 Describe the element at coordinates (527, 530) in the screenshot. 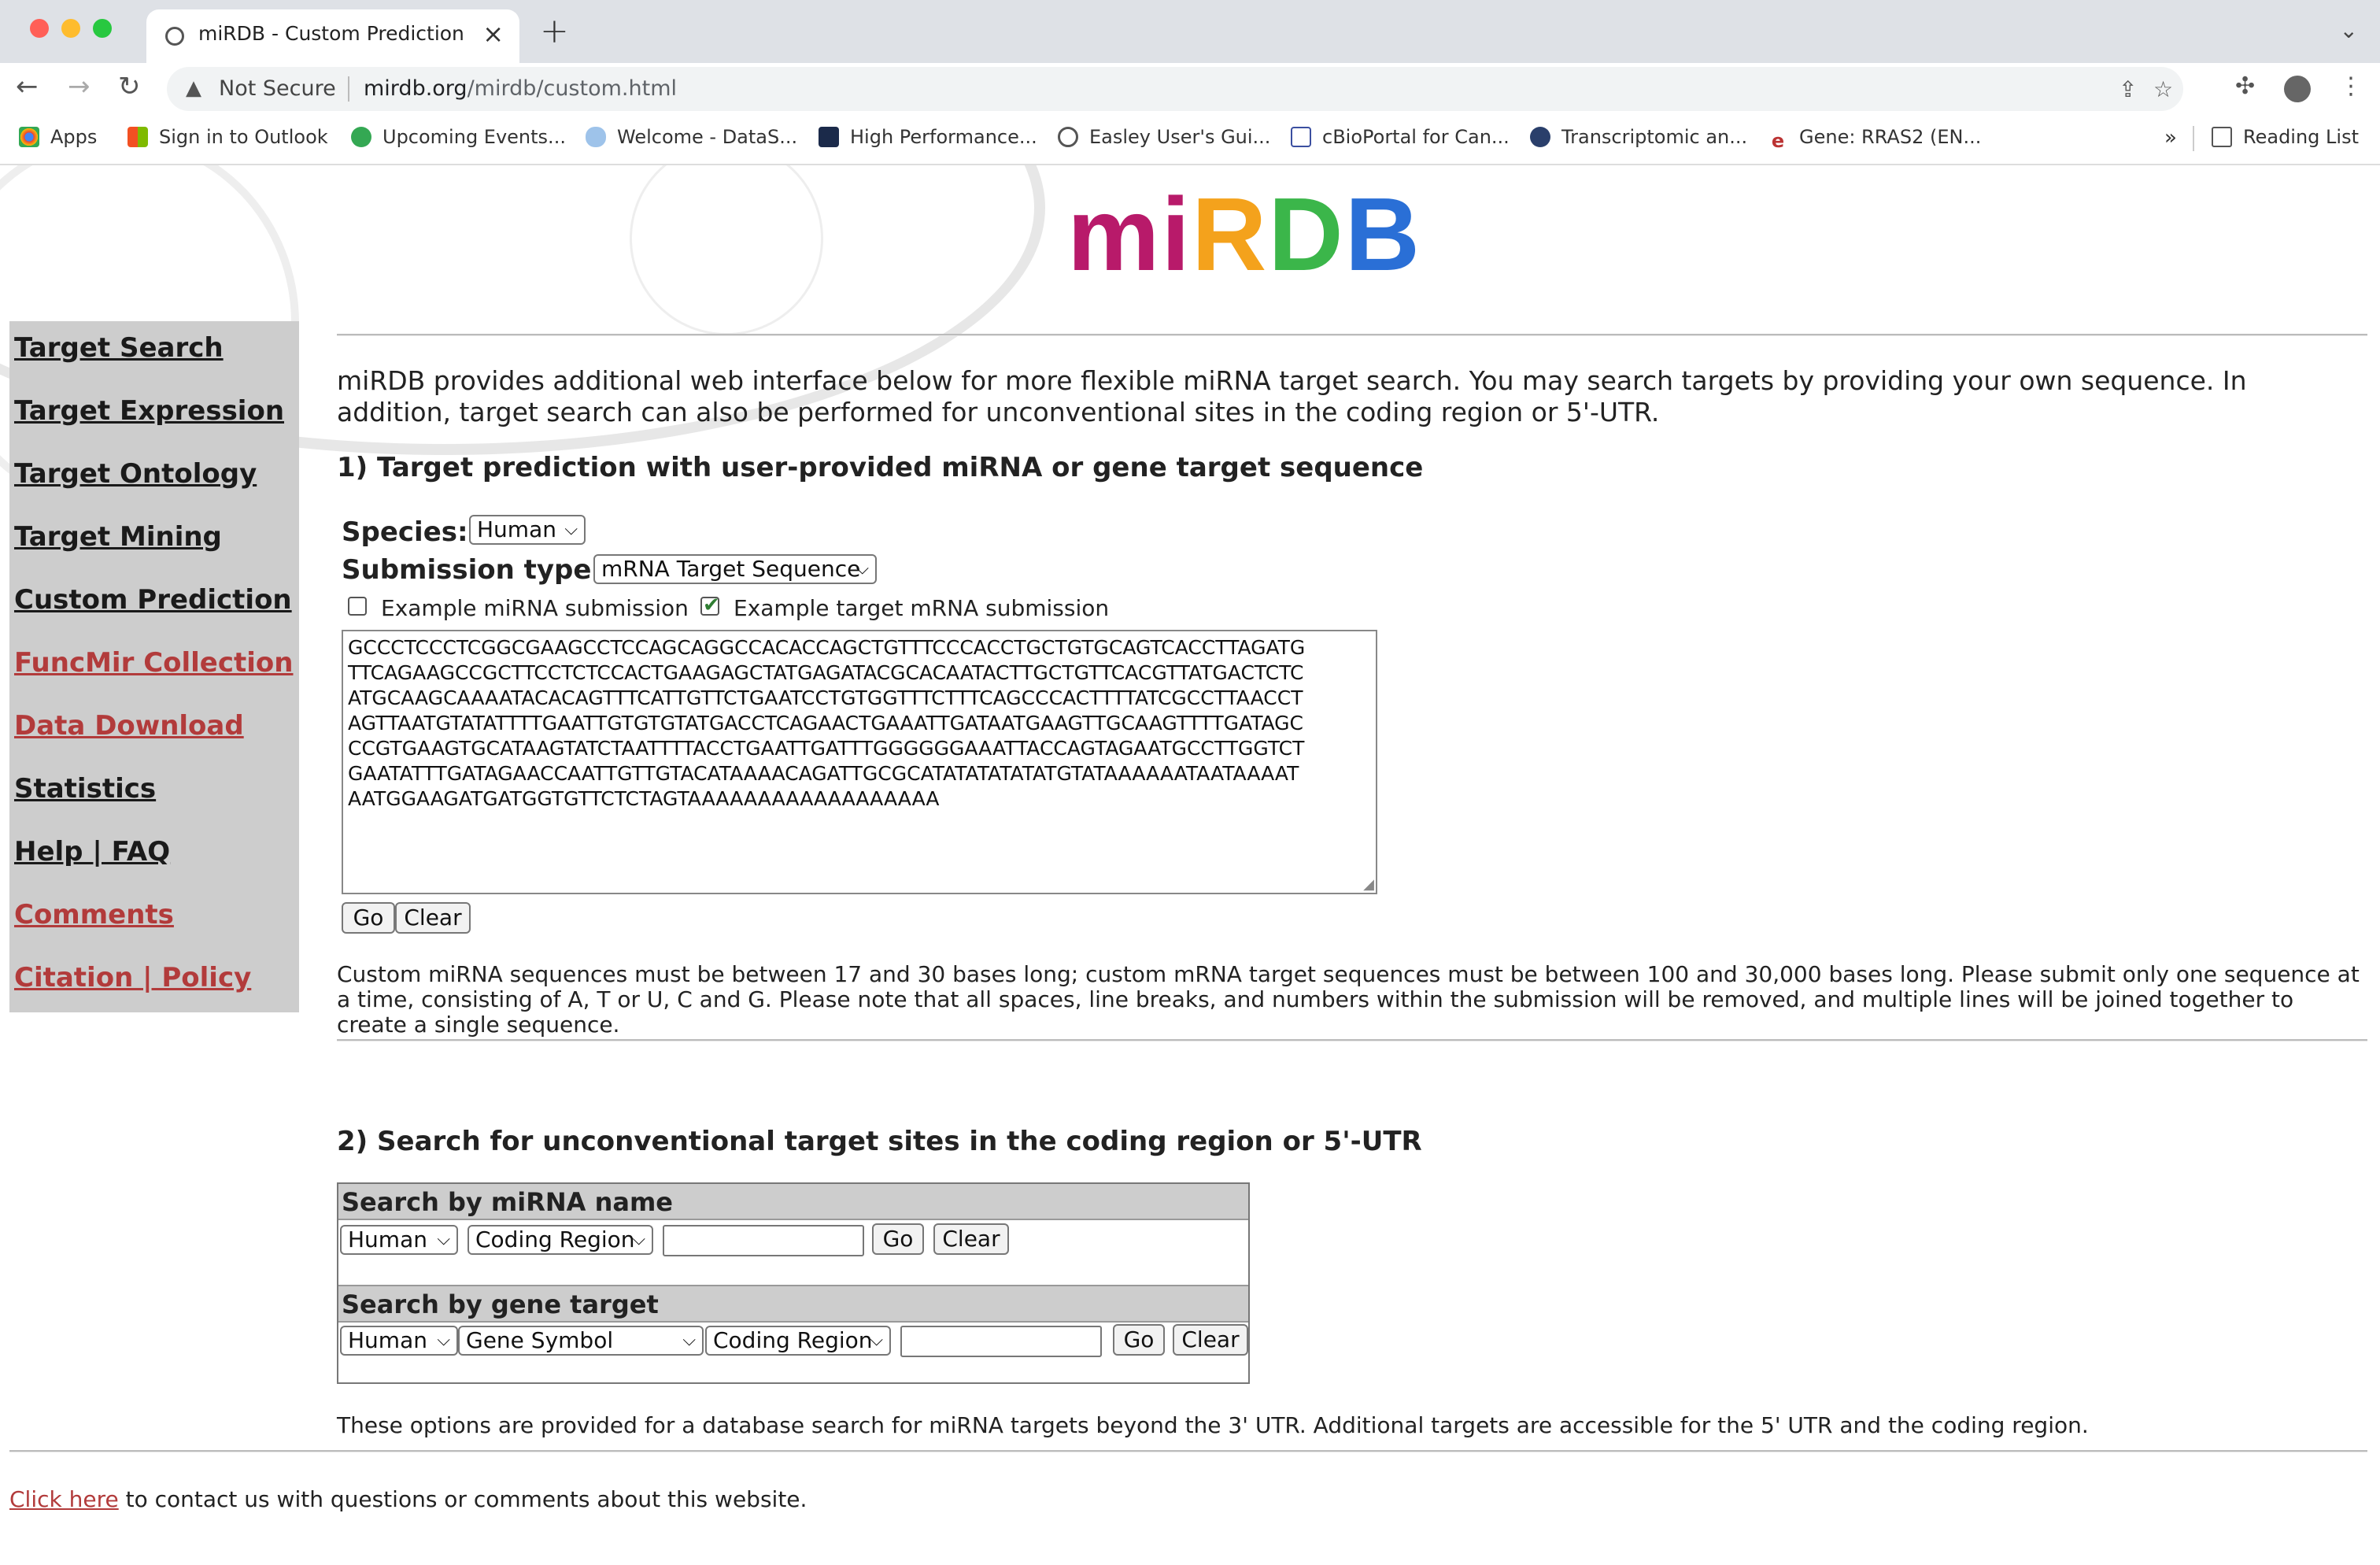

I see `species-select: Human ⌵` at that location.